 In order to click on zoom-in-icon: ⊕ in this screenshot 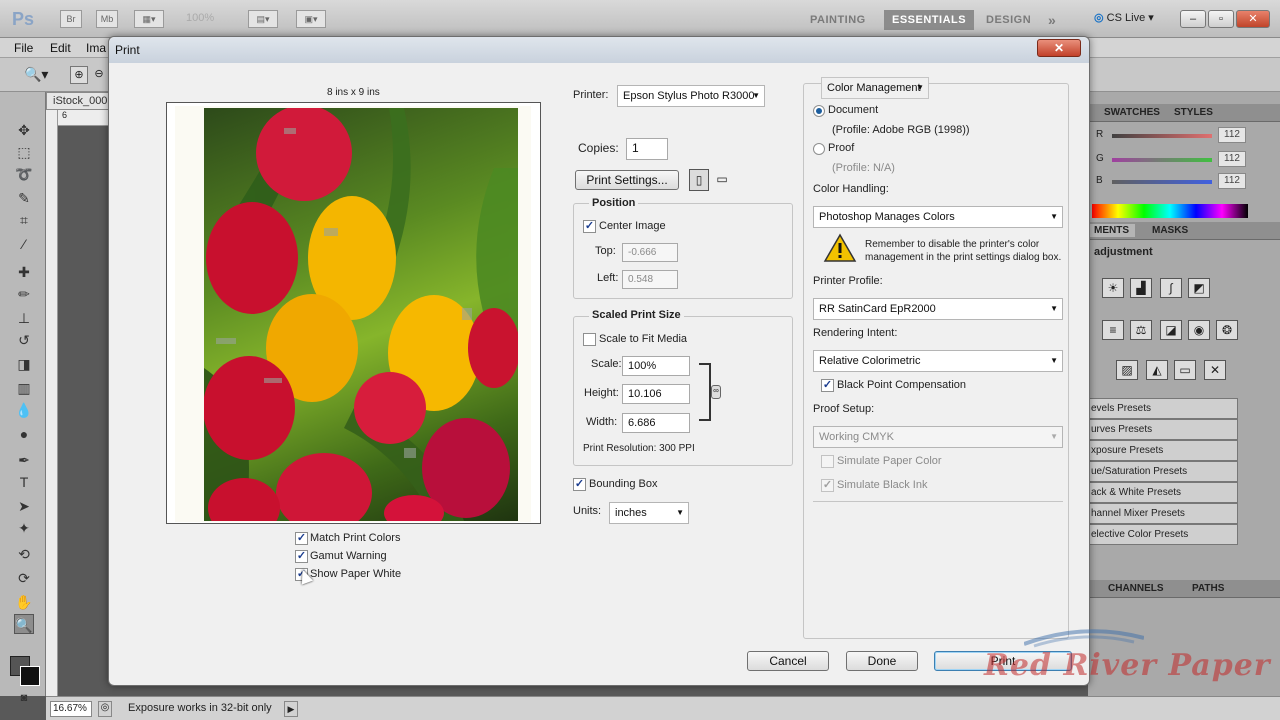, I will do `click(79, 75)`.